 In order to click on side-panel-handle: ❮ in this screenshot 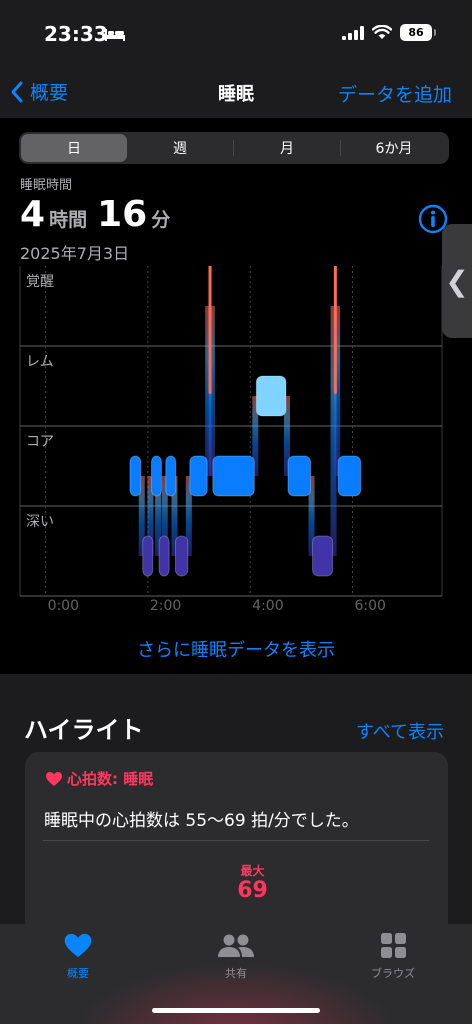, I will do `click(457, 281)`.